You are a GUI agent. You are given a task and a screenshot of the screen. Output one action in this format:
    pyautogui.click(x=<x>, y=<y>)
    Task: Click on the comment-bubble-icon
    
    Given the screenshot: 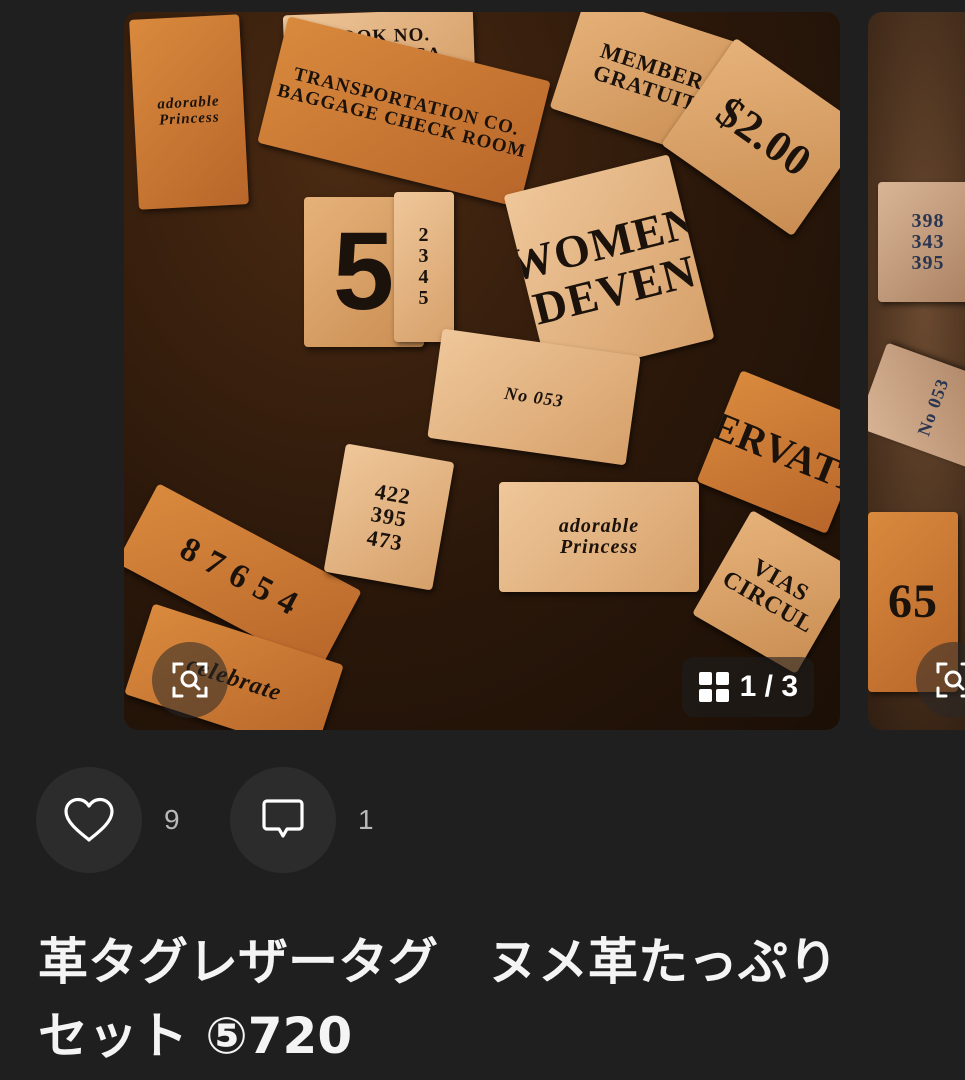 What is the action you would take?
    pyautogui.click(x=283, y=818)
    